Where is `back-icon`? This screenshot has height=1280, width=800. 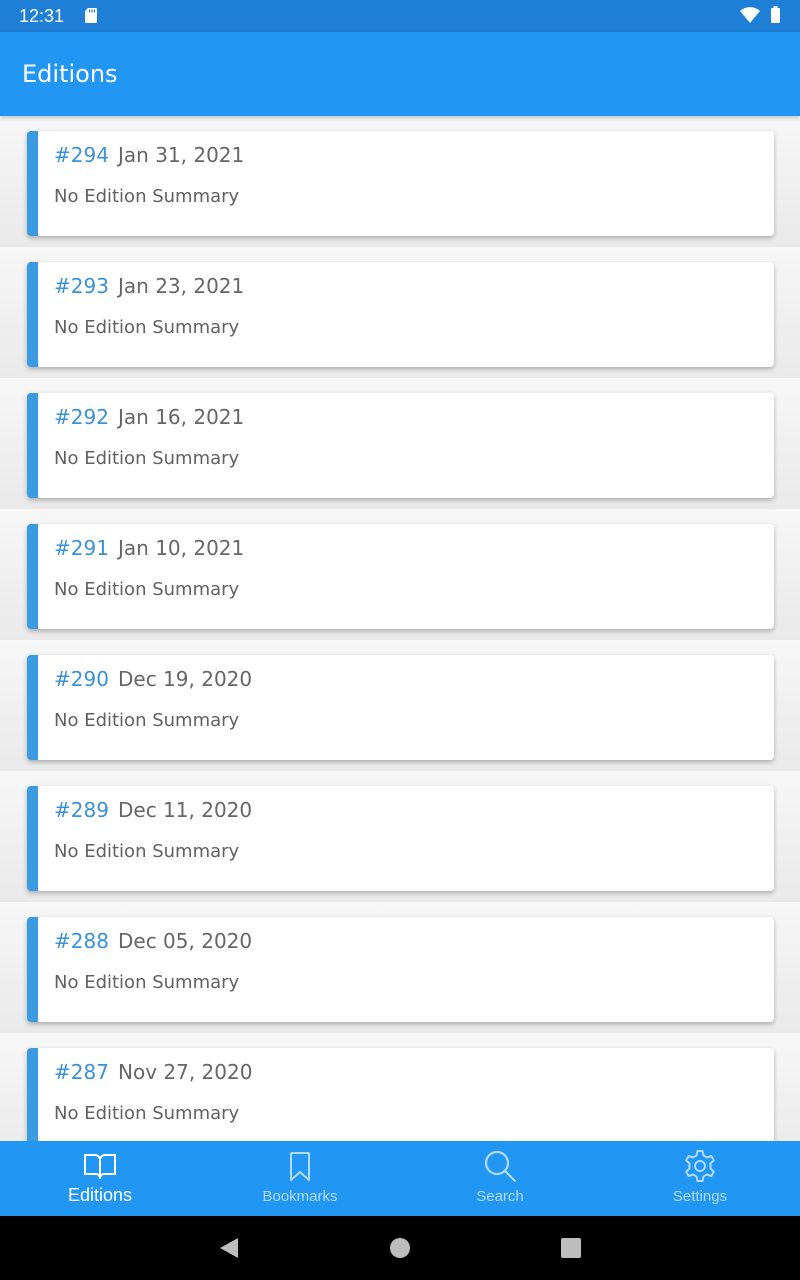
back-icon is located at coordinates (230, 1248).